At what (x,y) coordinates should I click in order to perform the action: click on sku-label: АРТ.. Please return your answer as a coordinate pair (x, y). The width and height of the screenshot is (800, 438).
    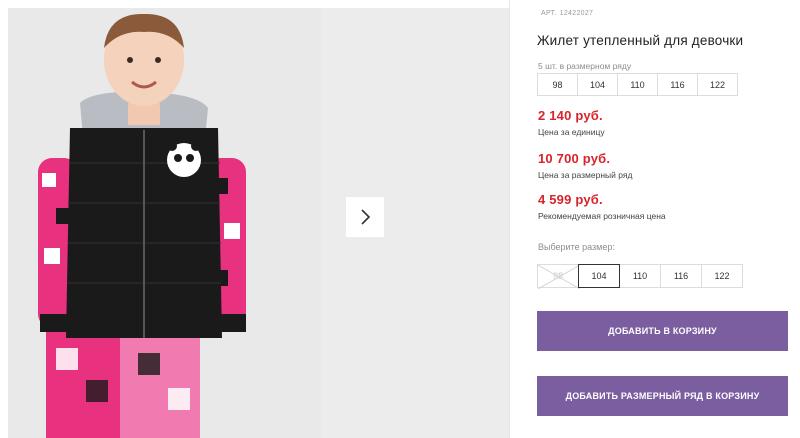
    Looking at the image, I should click on (549, 13).